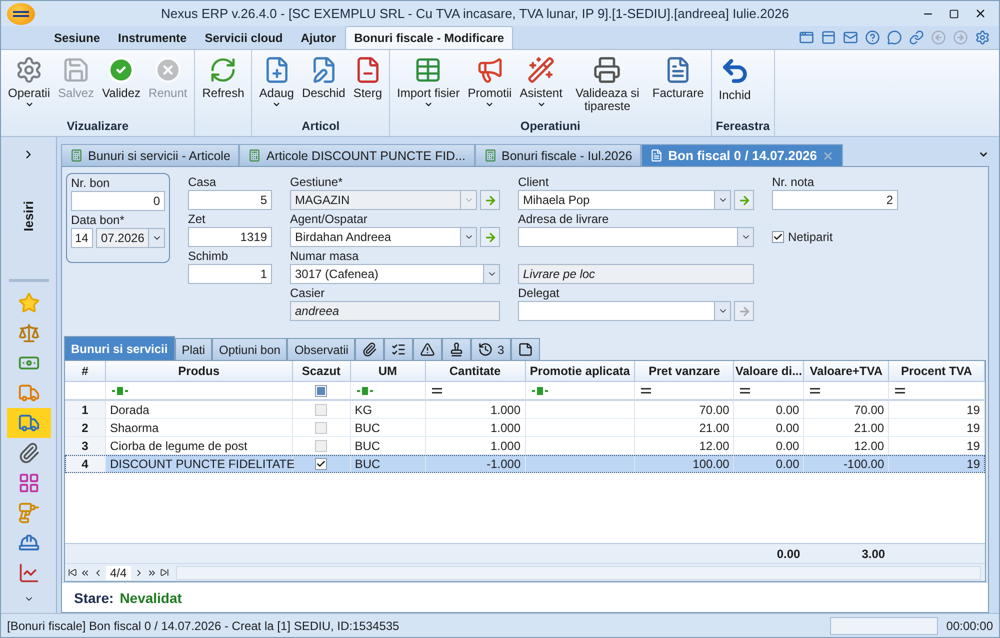 This screenshot has height=638, width=1000. What do you see at coordinates (152, 37) in the screenshot?
I see `menu-tab: Instrumente` at bounding box center [152, 37].